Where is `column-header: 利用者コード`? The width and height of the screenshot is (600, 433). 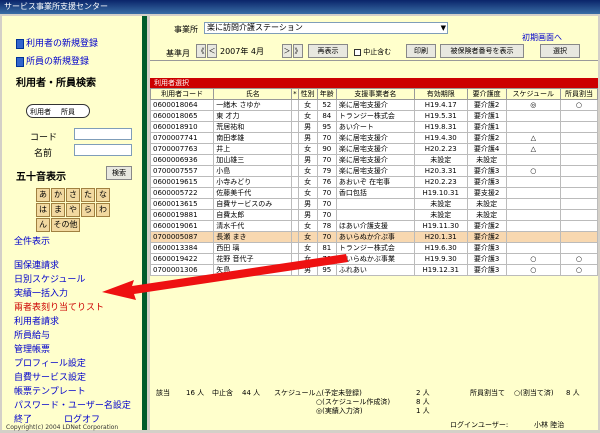 column-header: 利用者コード is located at coordinates (182, 94).